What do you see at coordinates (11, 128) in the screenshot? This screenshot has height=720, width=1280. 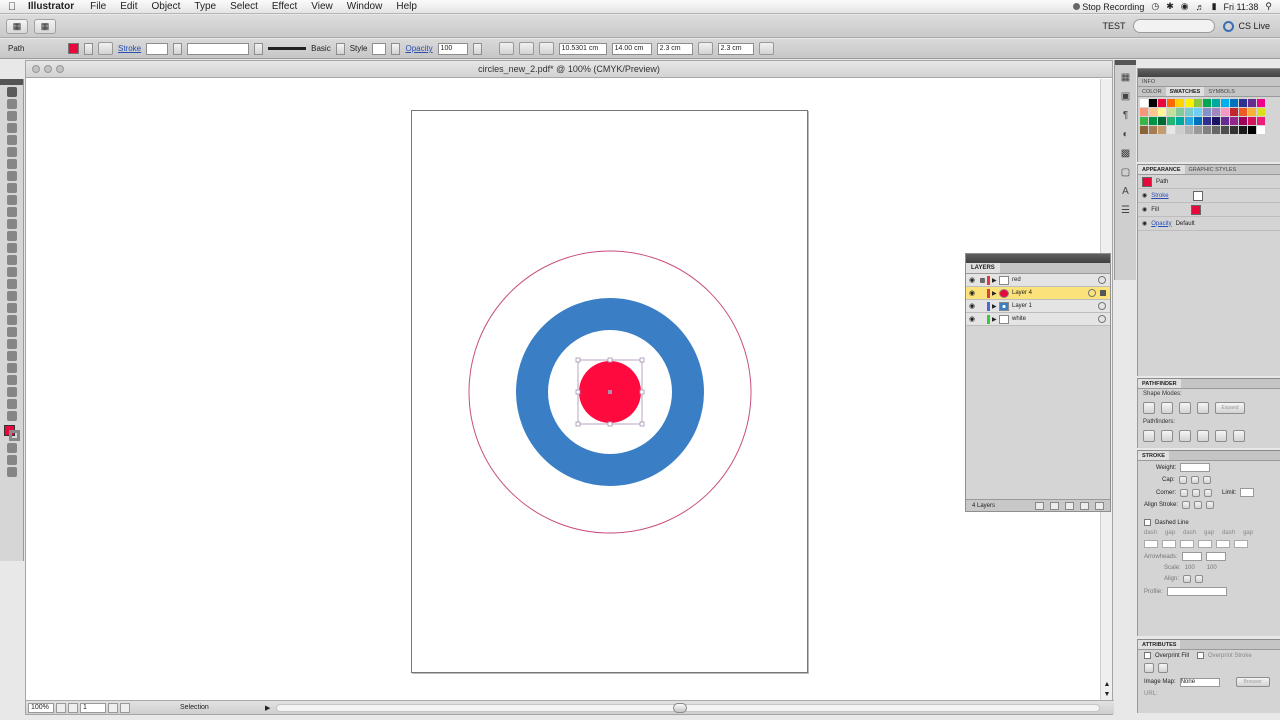 I see `lasso-tool-icon` at bounding box center [11, 128].